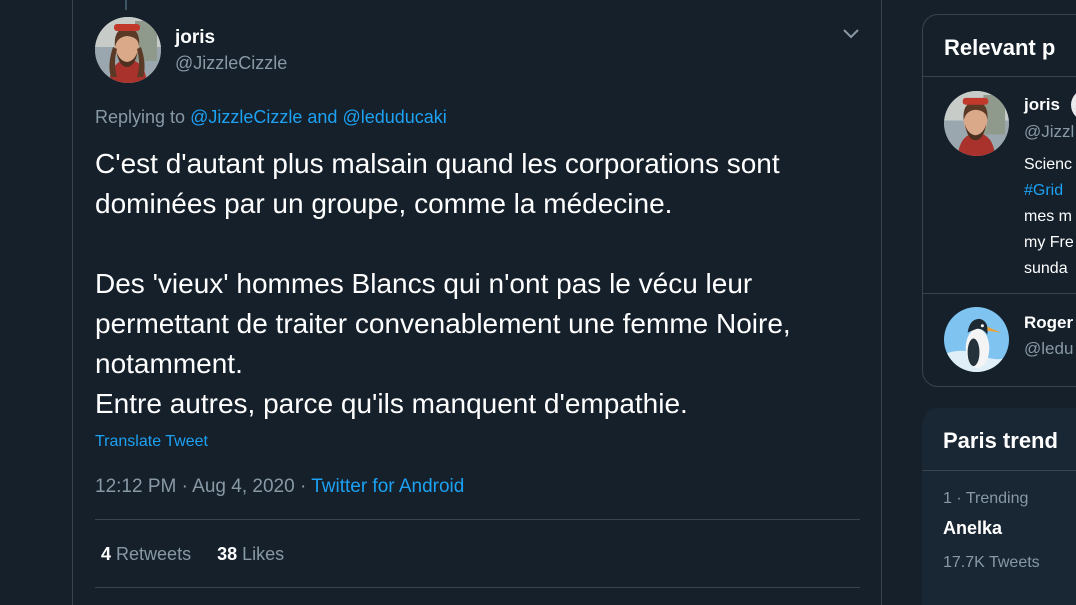  I want to click on relevant-people-title: Relevant p, so click(1000, 47).